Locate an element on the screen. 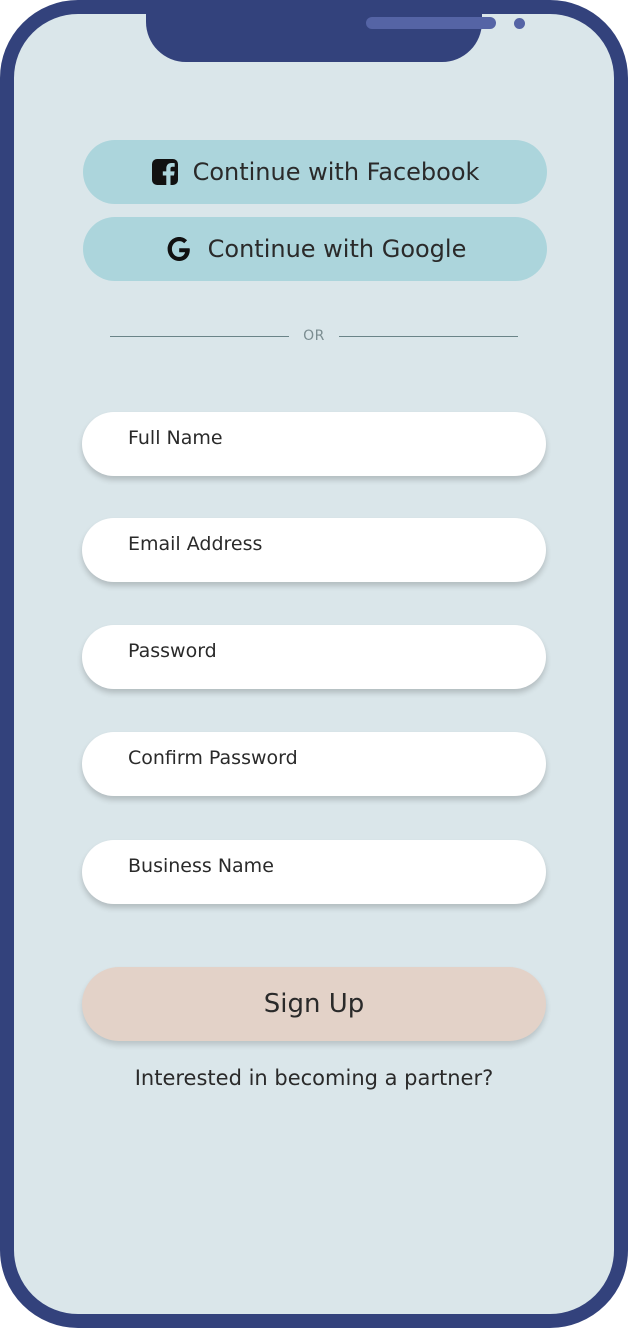 Image resolution: width=628 pixels, height=1328 pixels. email-field is located at coordinates (314, 550).